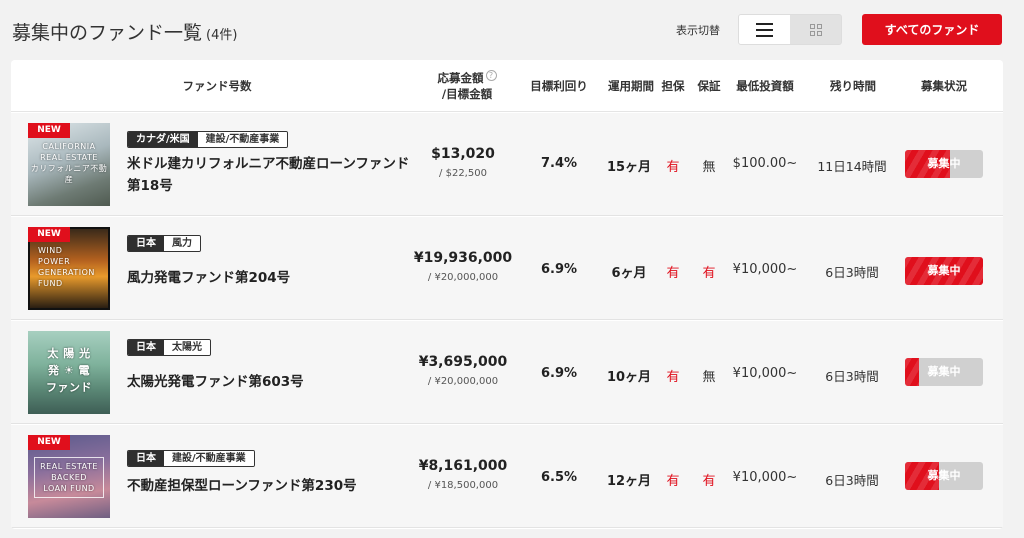 The width and height of the screenshot is (1024, 538). I want to click on view-toggle, so click(790, 29).